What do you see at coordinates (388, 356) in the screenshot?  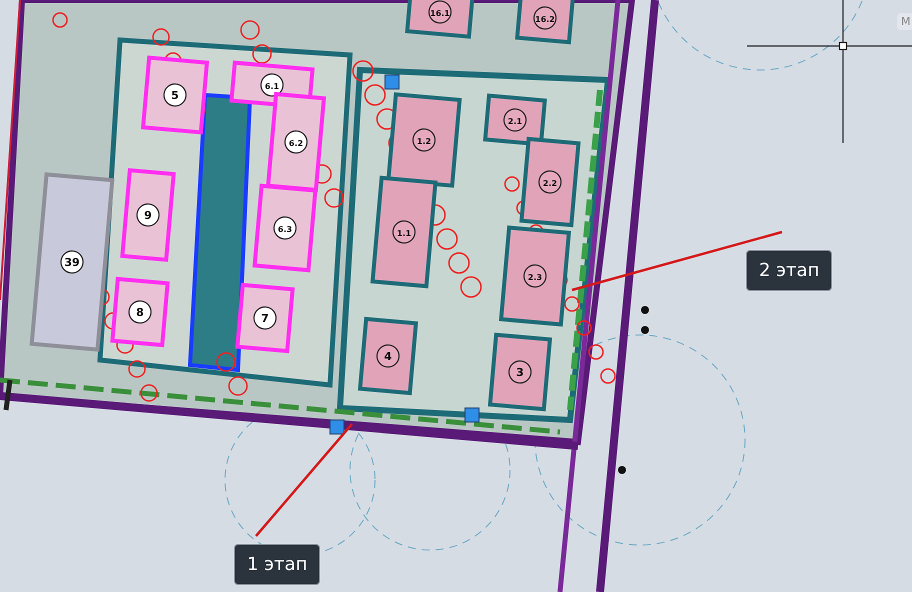 I see `building-number: 4` at bounding box center [388, 356].